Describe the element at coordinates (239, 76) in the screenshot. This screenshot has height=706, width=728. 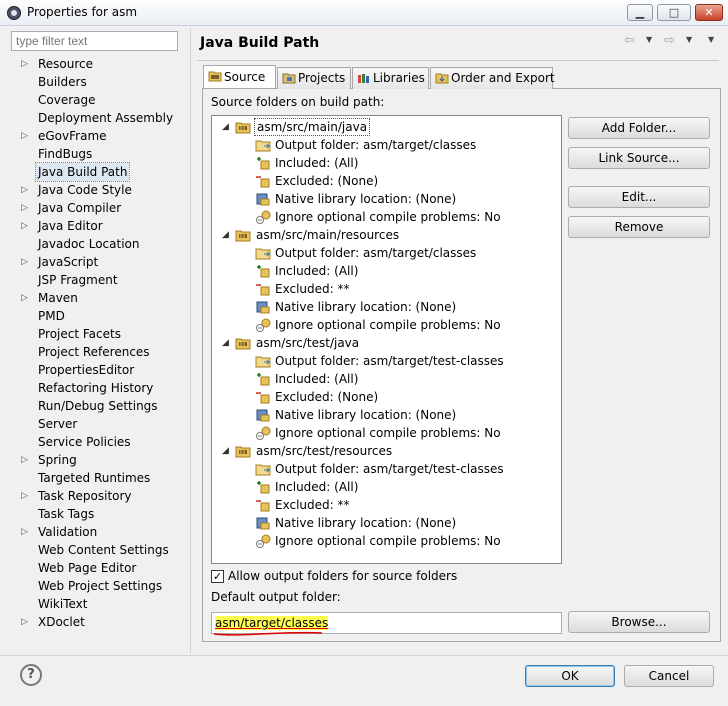
I see `tab-source: Source` at that location.